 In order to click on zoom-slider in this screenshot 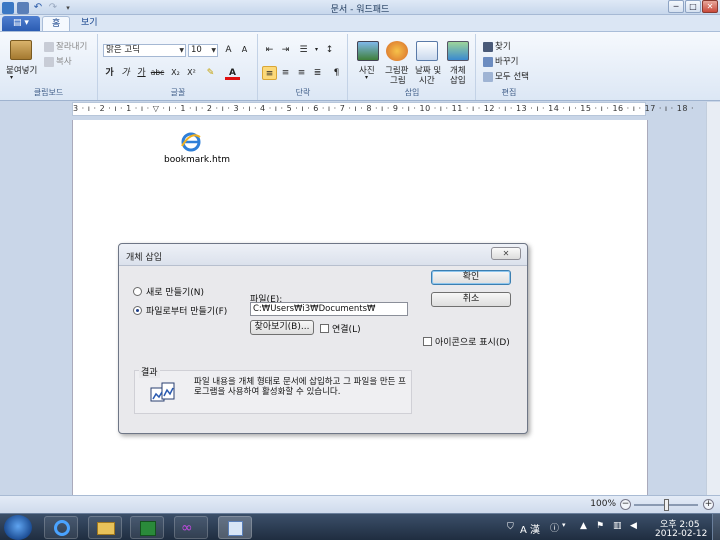, I will do `click(666, 505)`.